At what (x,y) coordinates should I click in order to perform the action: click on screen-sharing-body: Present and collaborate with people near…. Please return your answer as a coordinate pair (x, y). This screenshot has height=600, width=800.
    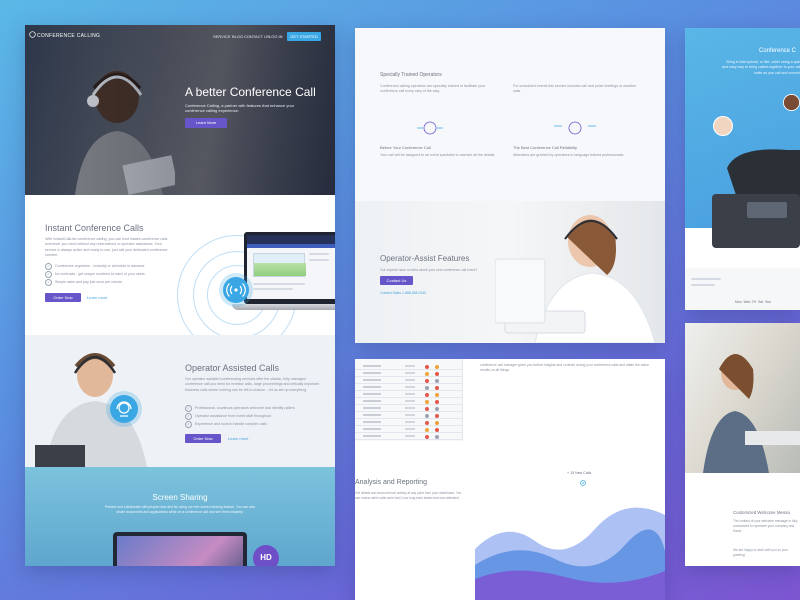
    Looking at the image, I should click on (180, 510).